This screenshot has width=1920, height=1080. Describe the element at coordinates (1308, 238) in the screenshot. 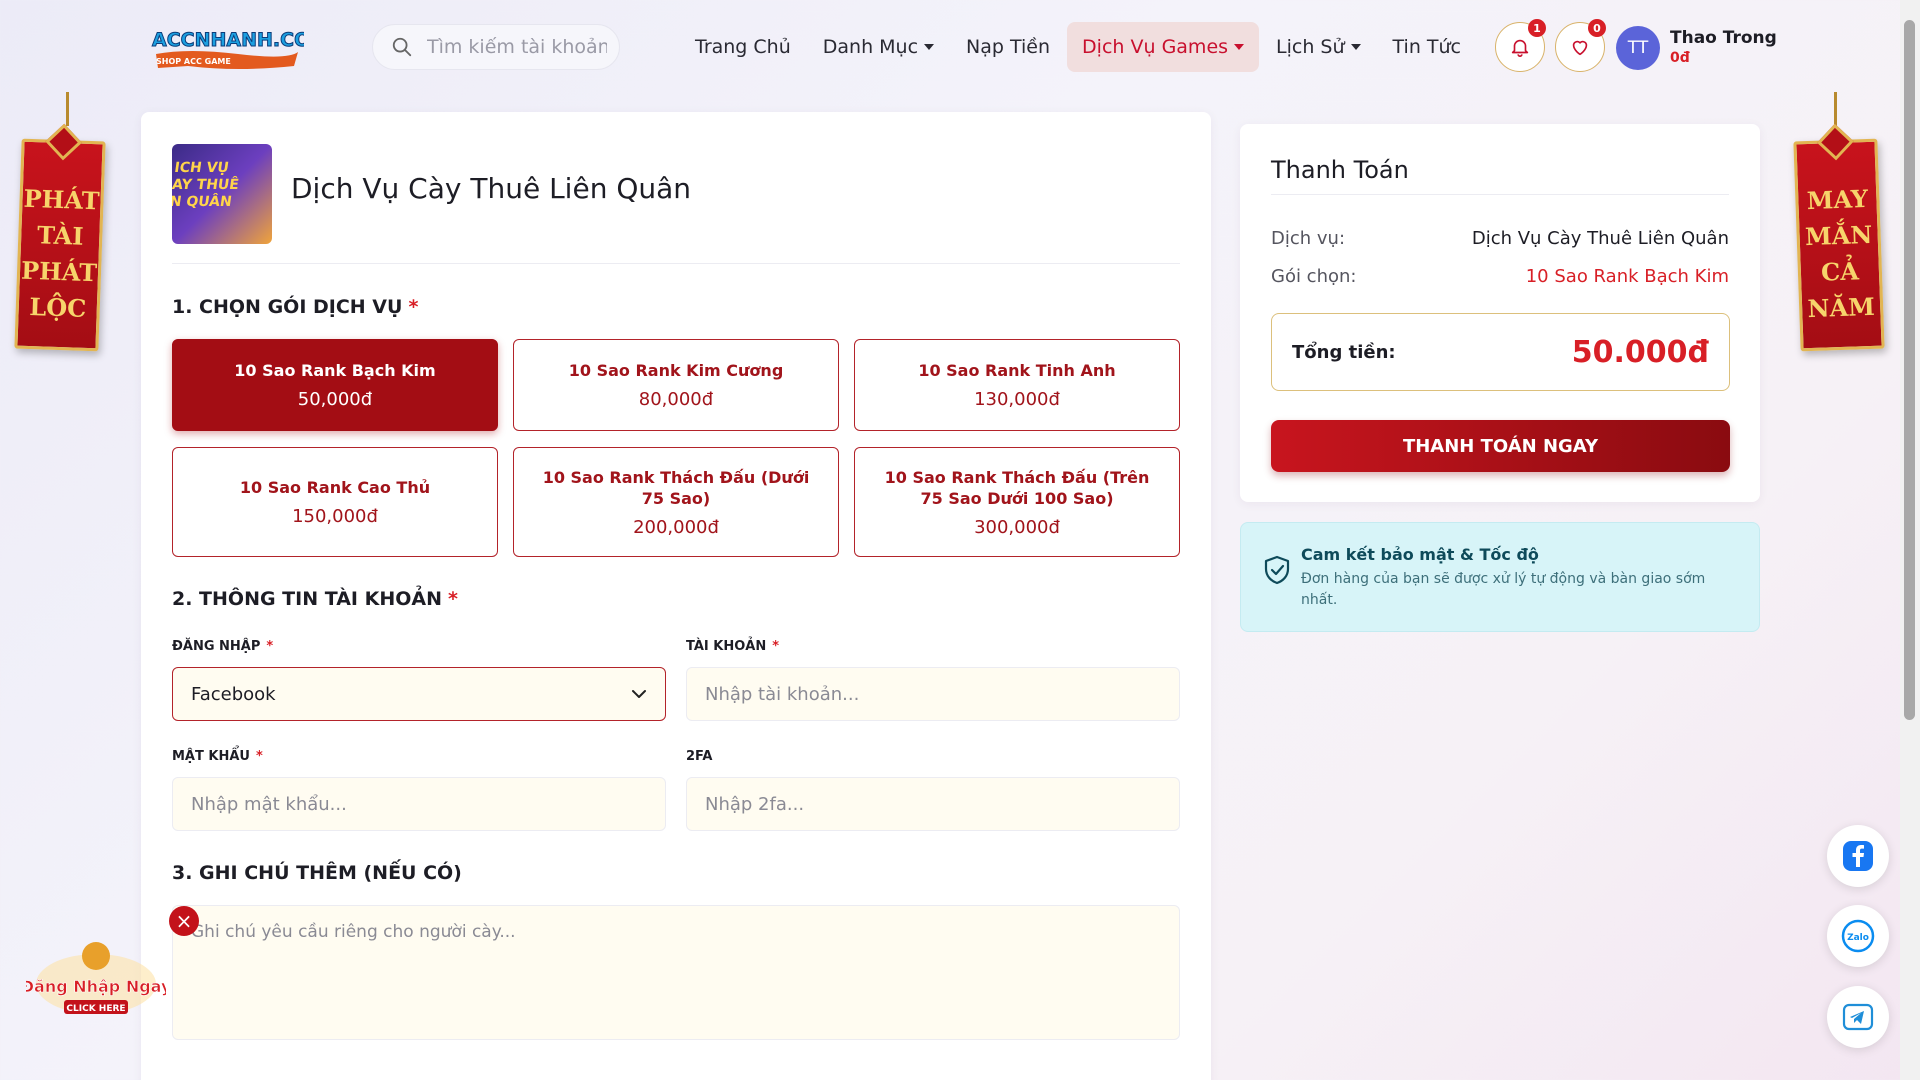

I see `service-label: Dịch vụ:` at that location.